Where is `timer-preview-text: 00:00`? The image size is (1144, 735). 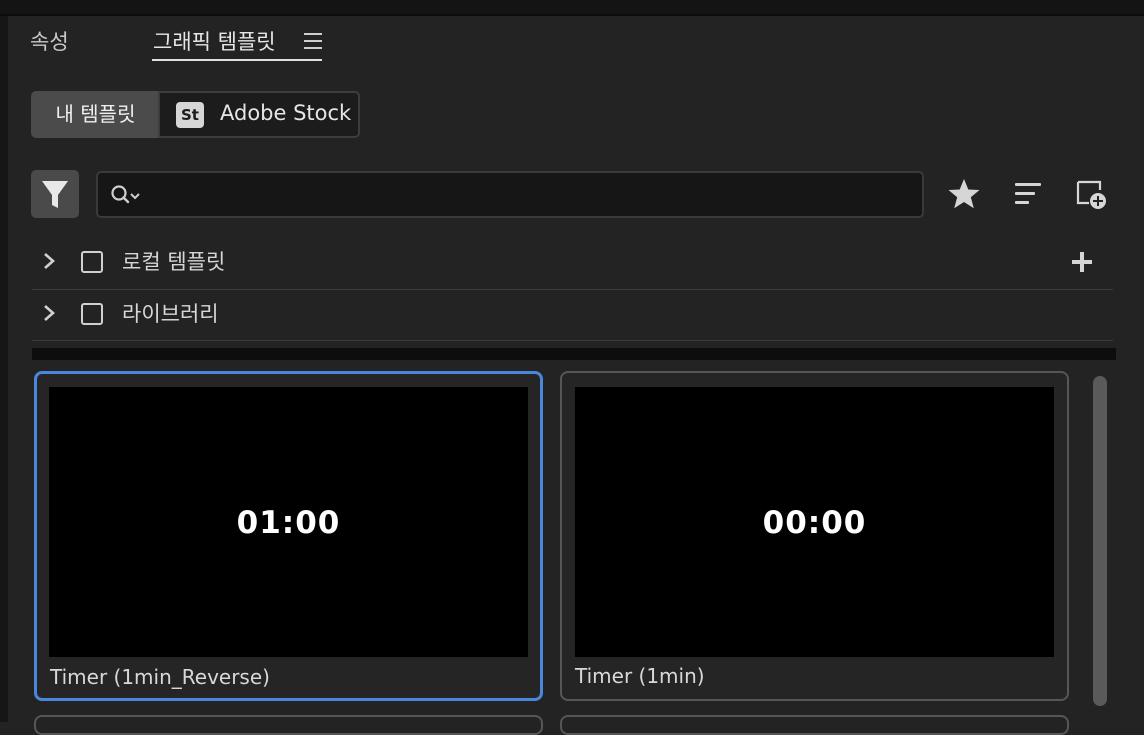
timer-preview-text: 00:00 is located at coordinates (814, 523).